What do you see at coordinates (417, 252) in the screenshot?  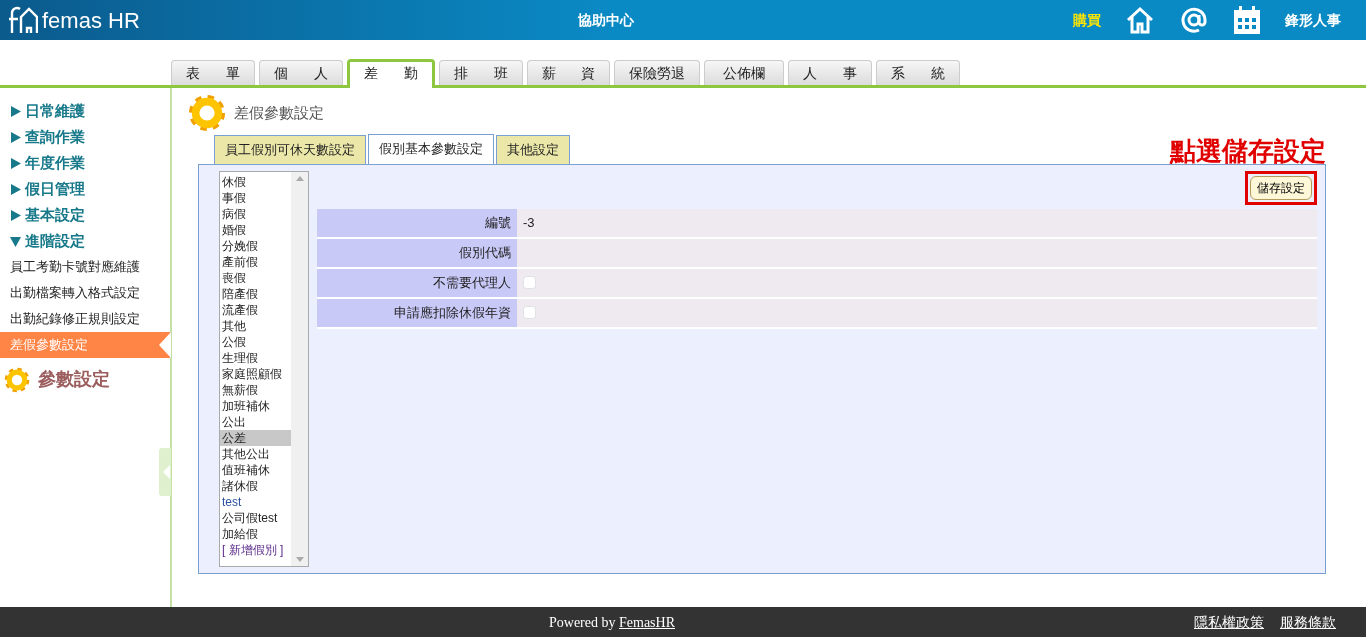 I see `field-label: 假別代碼` at bounding box center [417, 252].